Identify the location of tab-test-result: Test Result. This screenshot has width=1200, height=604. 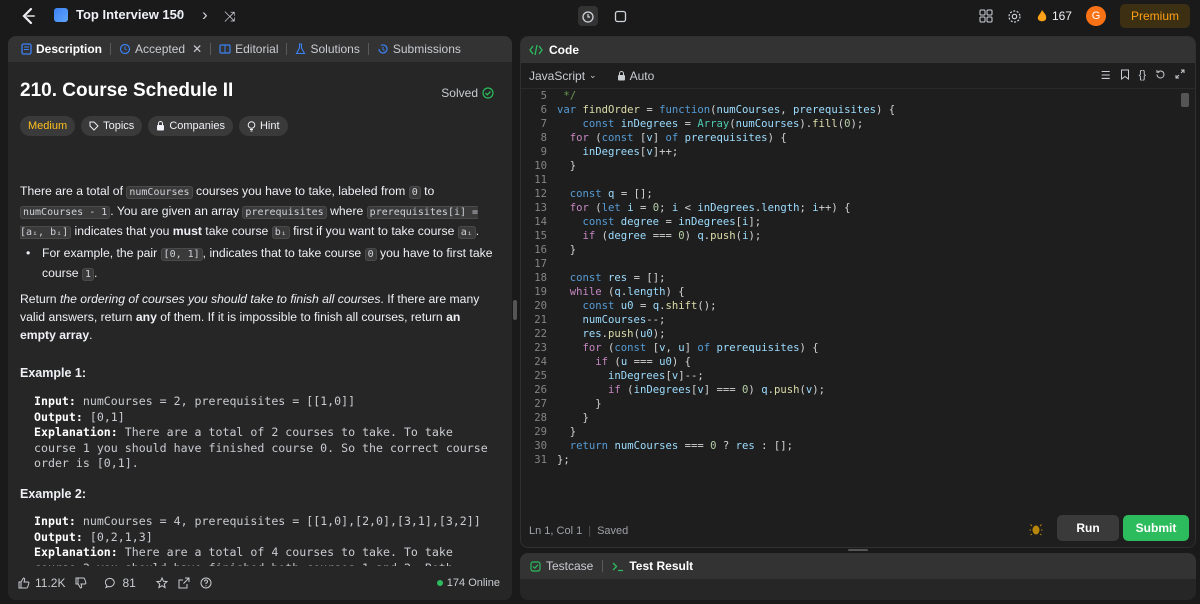
(652, 566).